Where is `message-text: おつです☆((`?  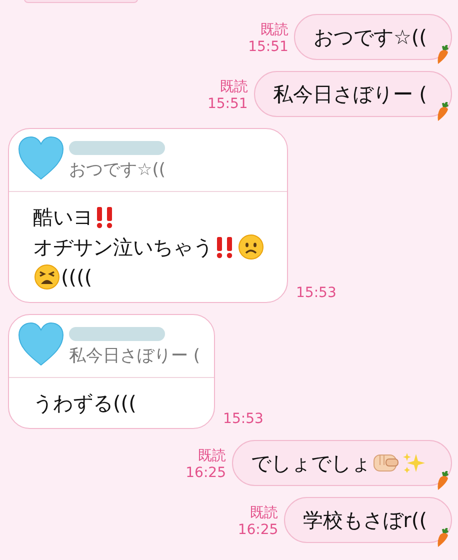
message-text: おつです☆(( is located at coordinates (370, 37).